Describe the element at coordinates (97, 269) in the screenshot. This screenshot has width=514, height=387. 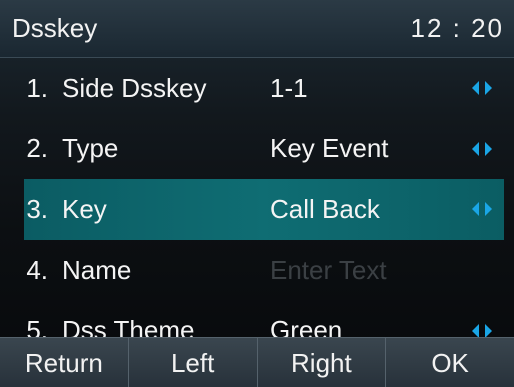
I see `item-label: Name` at that location.